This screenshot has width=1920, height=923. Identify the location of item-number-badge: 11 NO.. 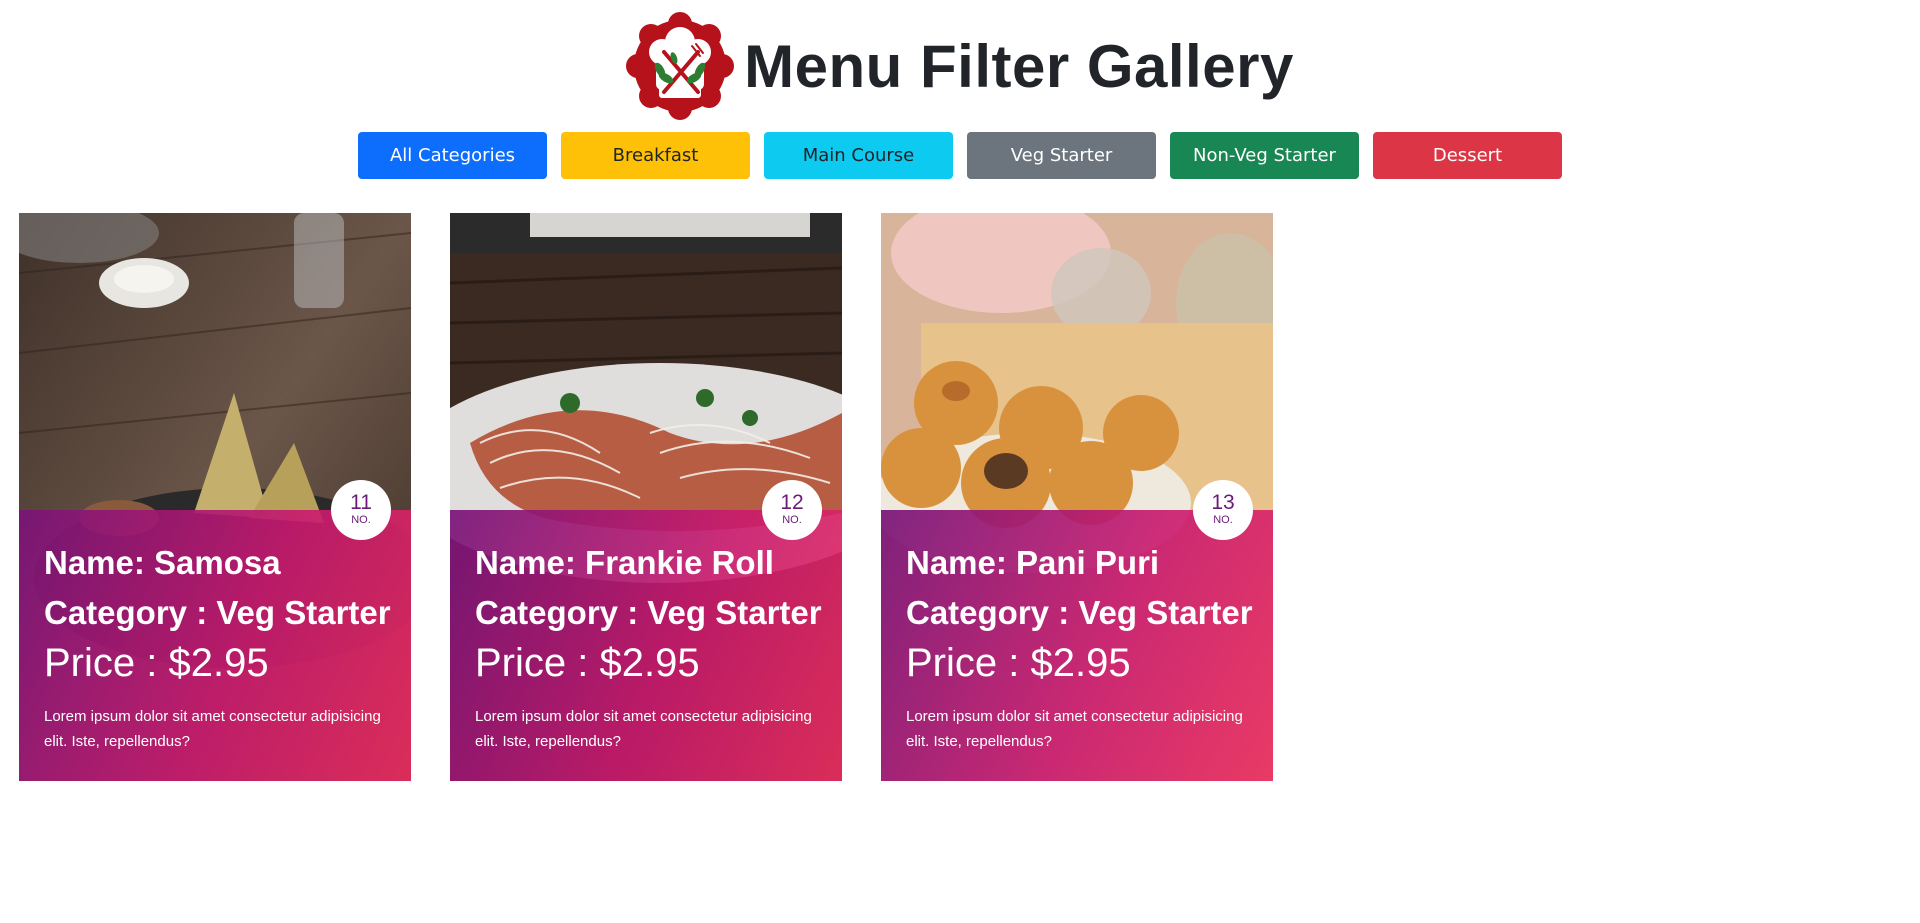
(361, 510).